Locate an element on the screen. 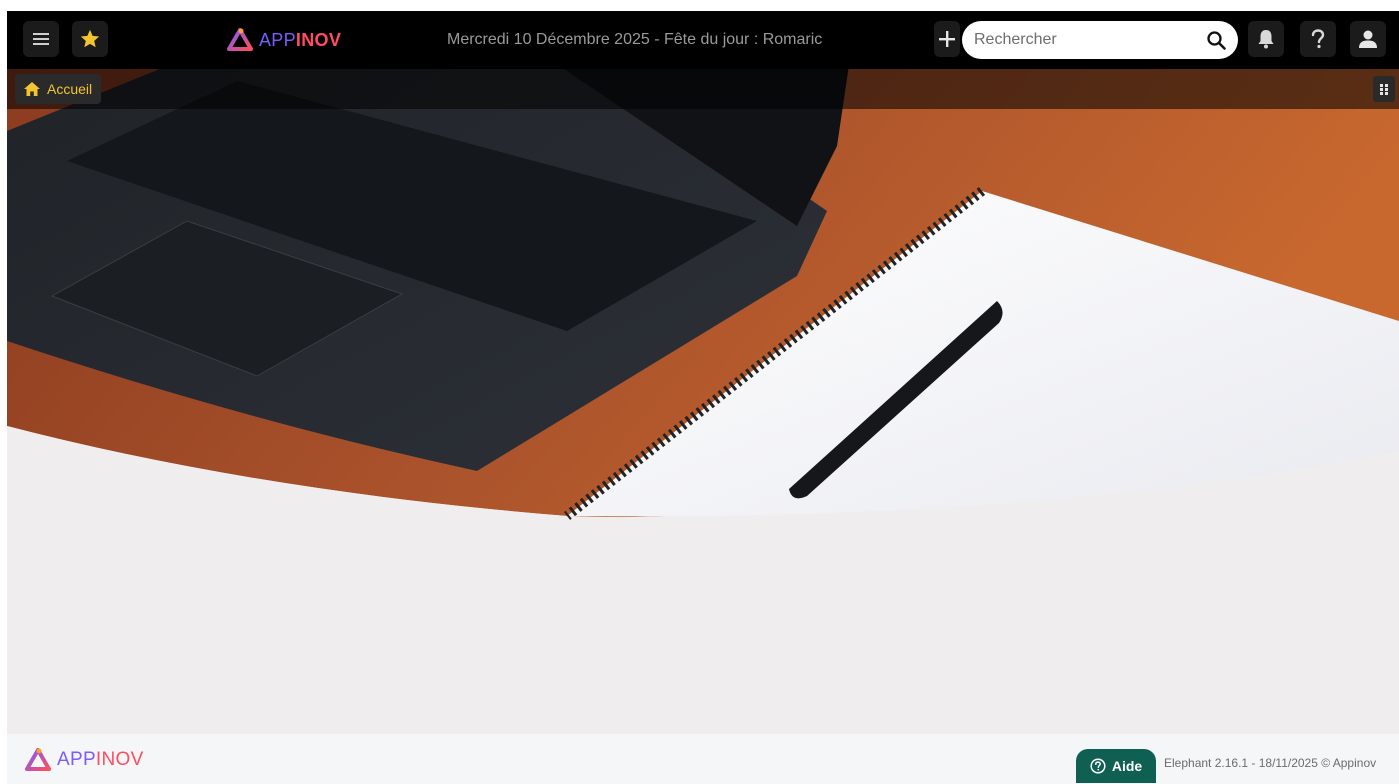  brand-name: APPINOV is located at coordinates (300, 39).